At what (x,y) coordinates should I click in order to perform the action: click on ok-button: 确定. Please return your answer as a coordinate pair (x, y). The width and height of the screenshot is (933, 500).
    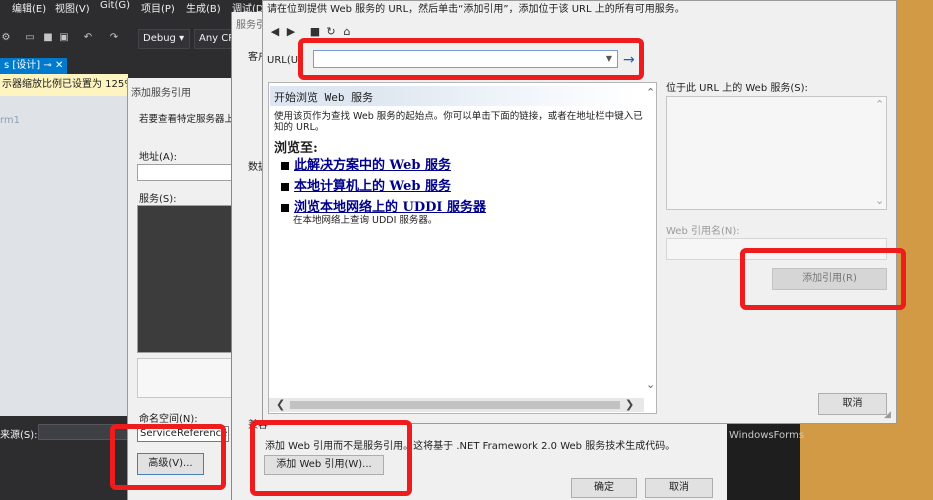
    Looking at the image, I should click on (604, 488).